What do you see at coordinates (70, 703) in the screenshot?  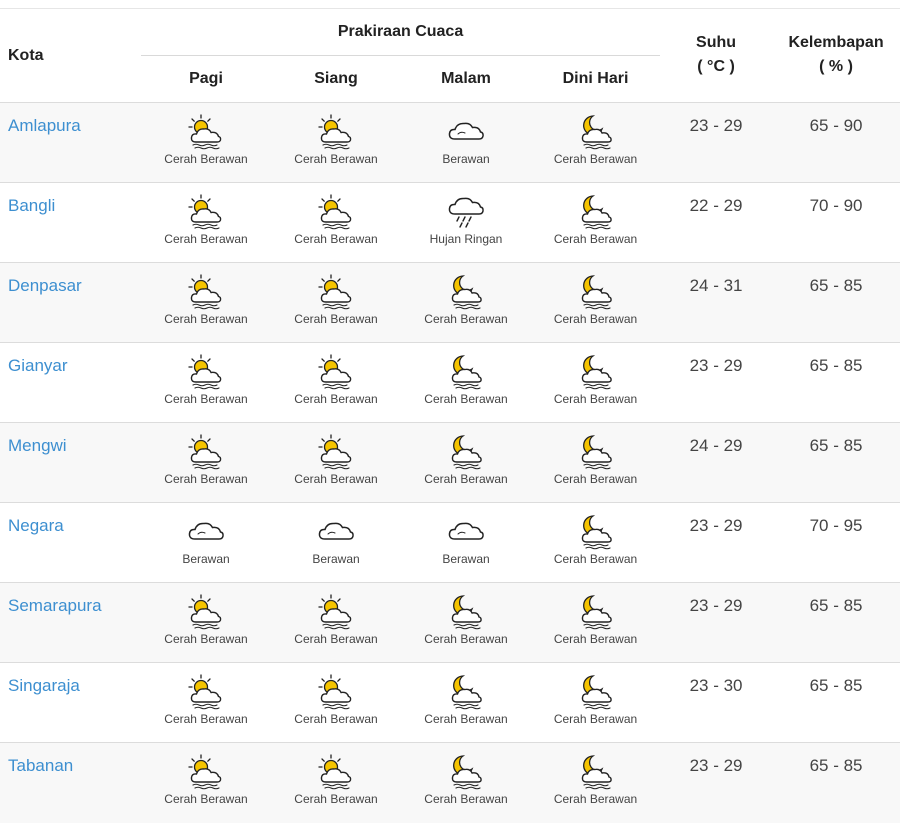 I see `city-cell: Singaraja` at bounding box center [70, 703].